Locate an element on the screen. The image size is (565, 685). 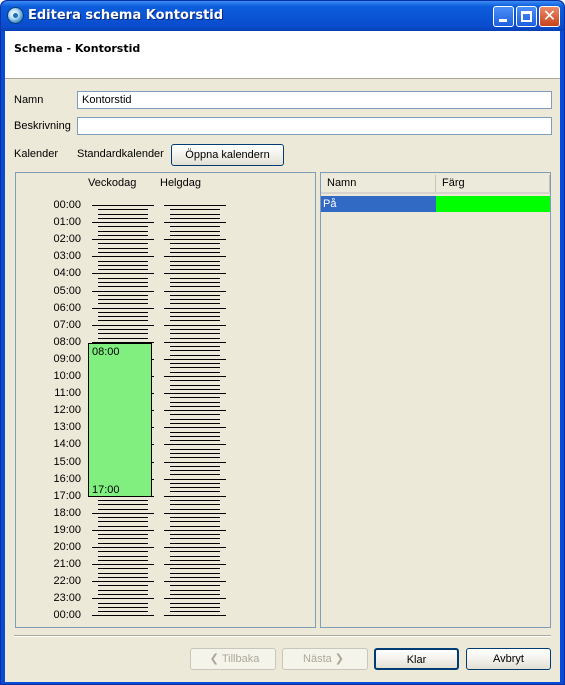
description-label: Beskrivning is located at coordinates (42, 126).